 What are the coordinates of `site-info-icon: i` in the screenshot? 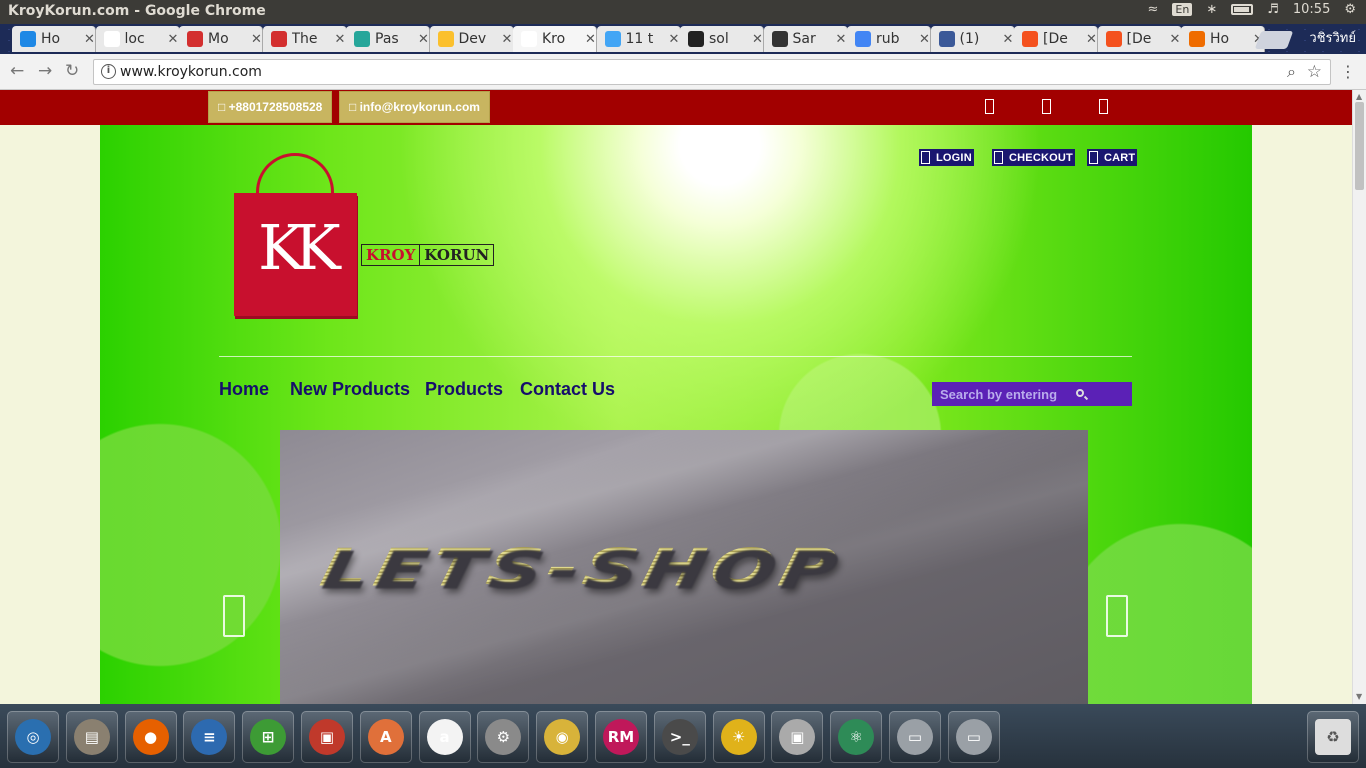 It's located at (108, 71).